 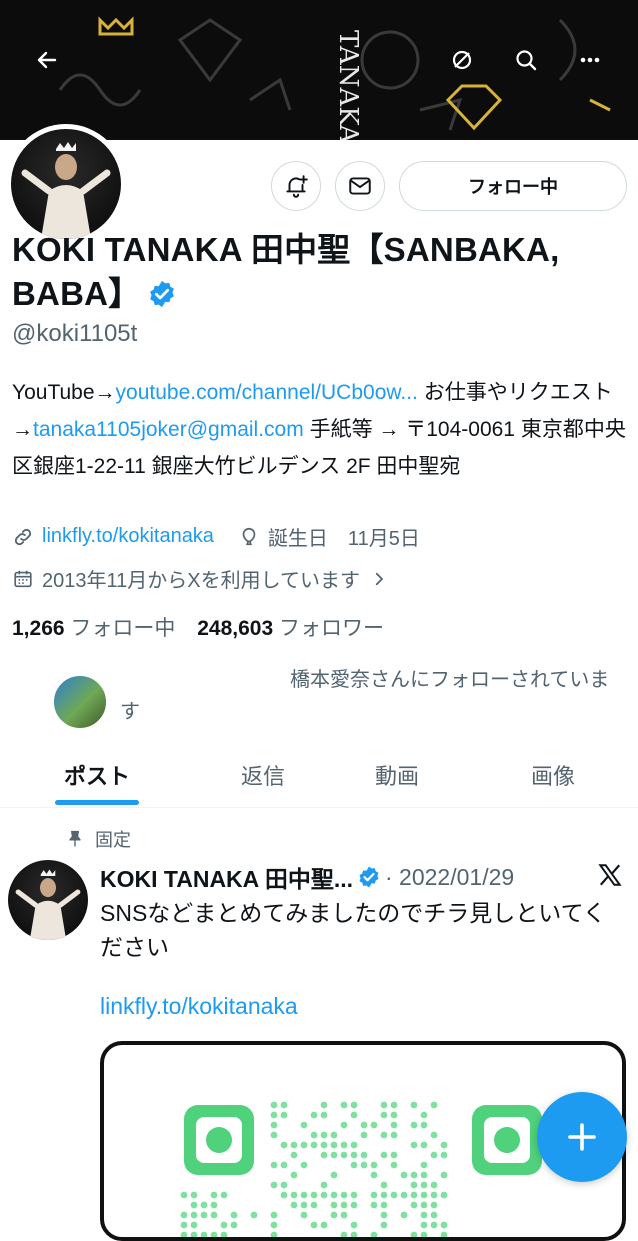 I want to click on follow-counts: 1,266 フォロー中 248,603 フォロワー, so click(x=198, y=627).